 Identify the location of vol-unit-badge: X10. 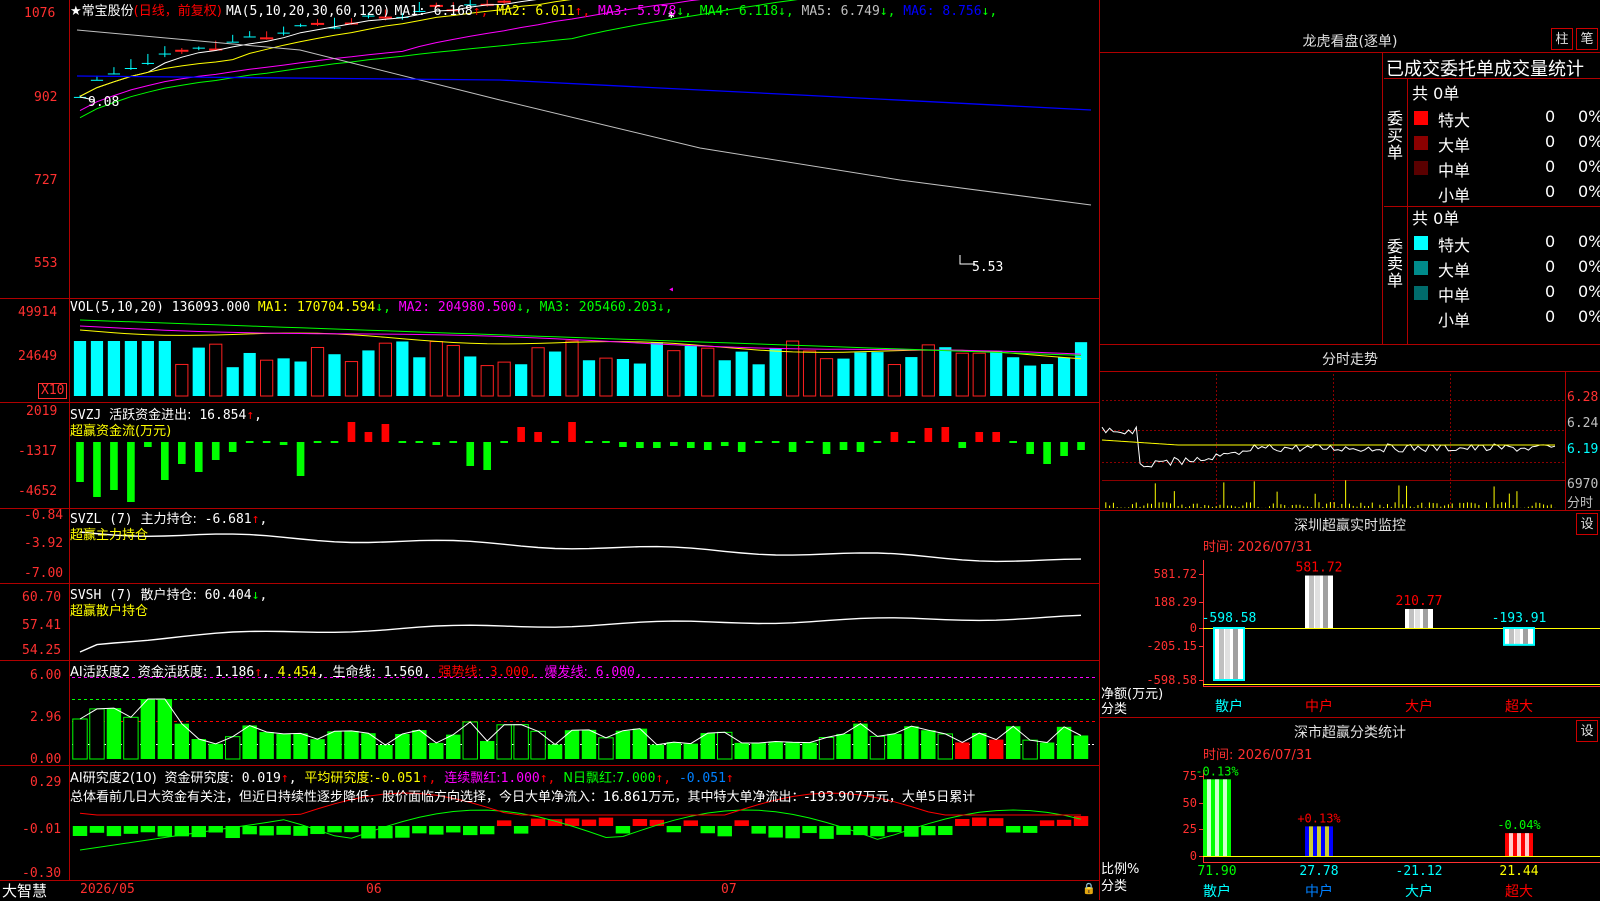
(53, 391).